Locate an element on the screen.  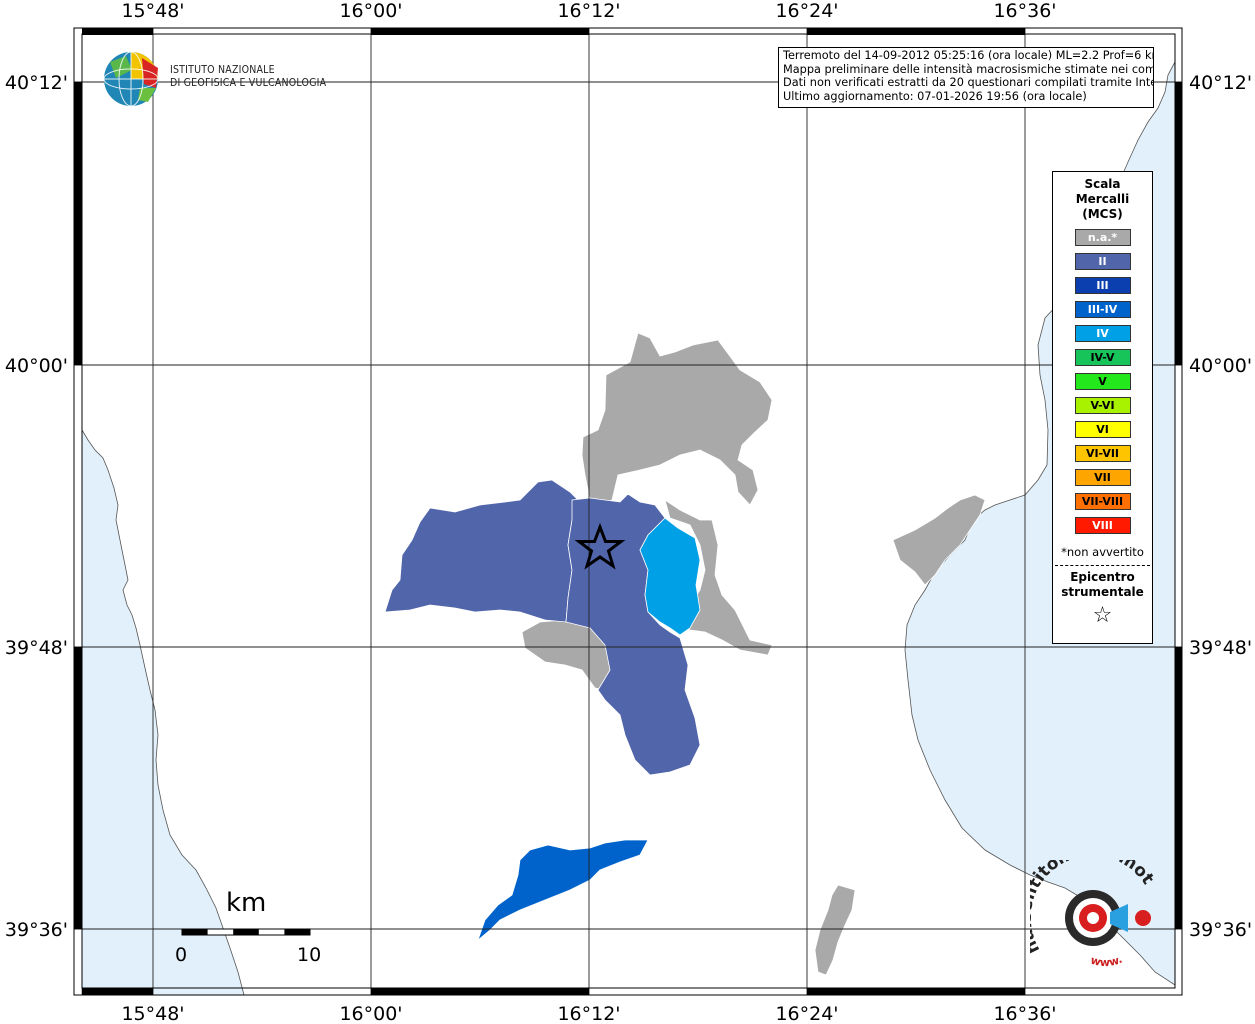
hsit-www-text: www. is located at coordinates (1106, 961).